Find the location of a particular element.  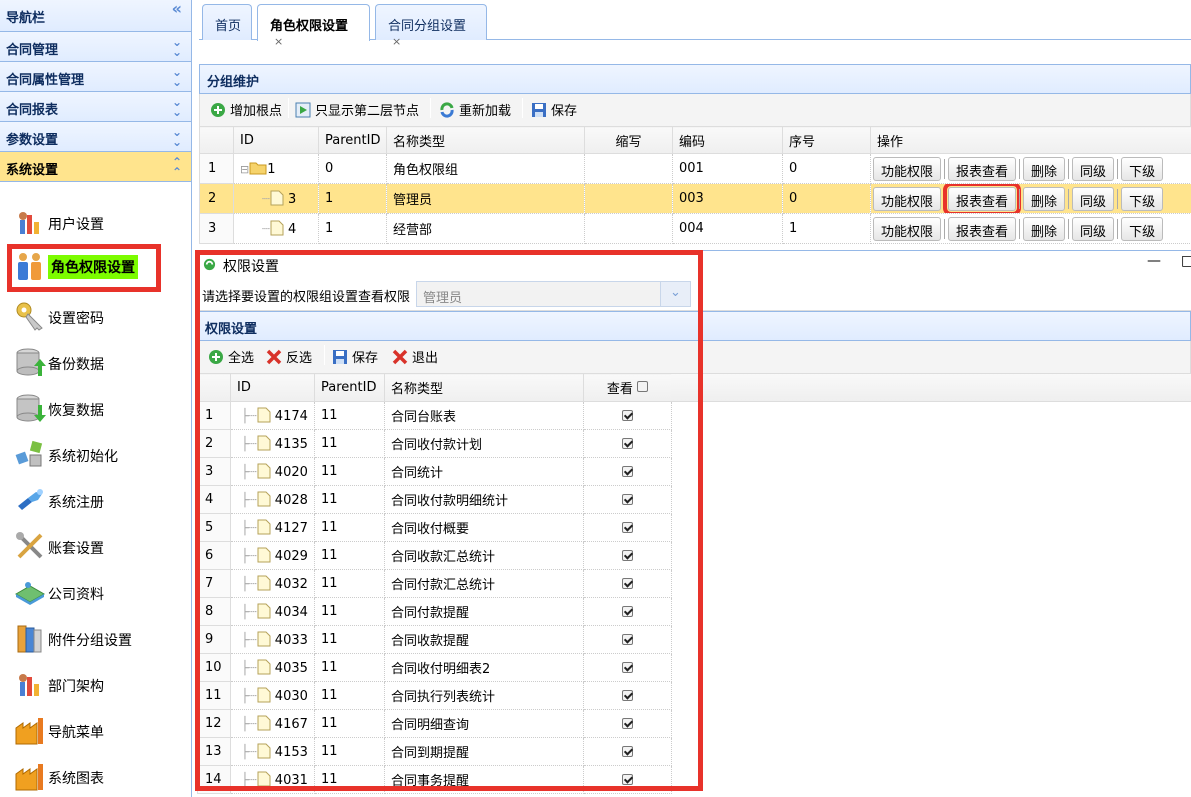

sidebar-item-user-settings: 用户设置 is located at coordinates (99, 222).